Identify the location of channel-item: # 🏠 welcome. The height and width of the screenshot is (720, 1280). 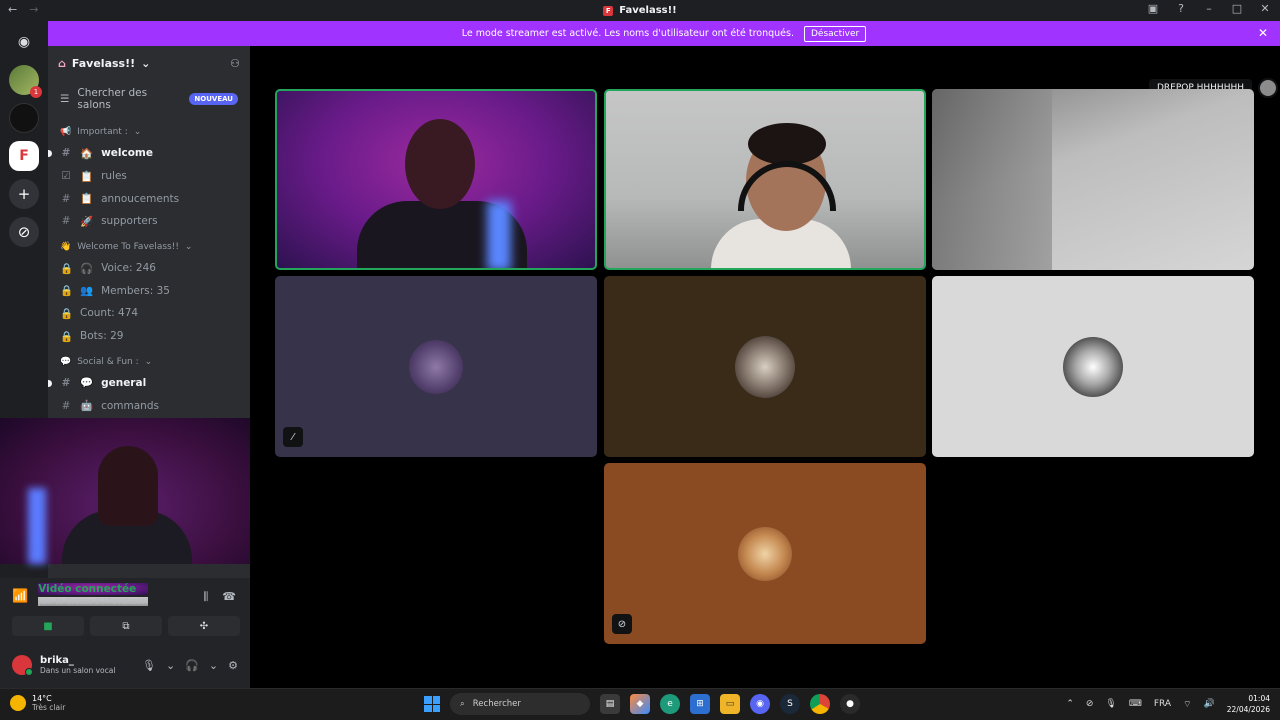
(149, 153).